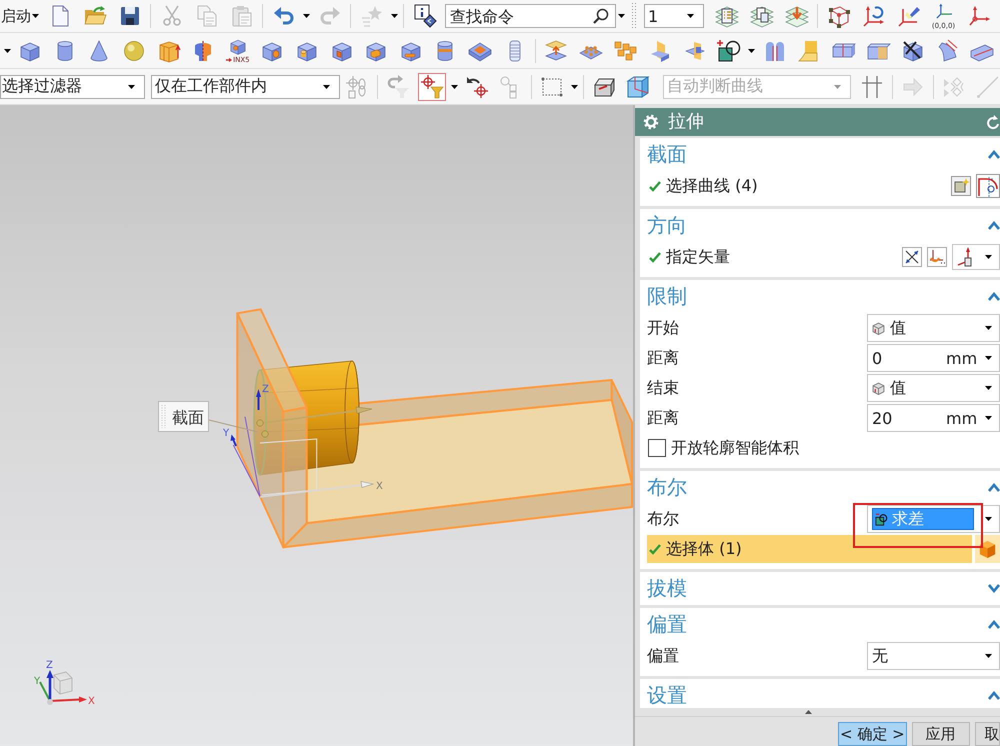  What do you see at coordinates (729, 50) in the screenshot?
I see `square-circle-icon` at bounding box center [729, 50].